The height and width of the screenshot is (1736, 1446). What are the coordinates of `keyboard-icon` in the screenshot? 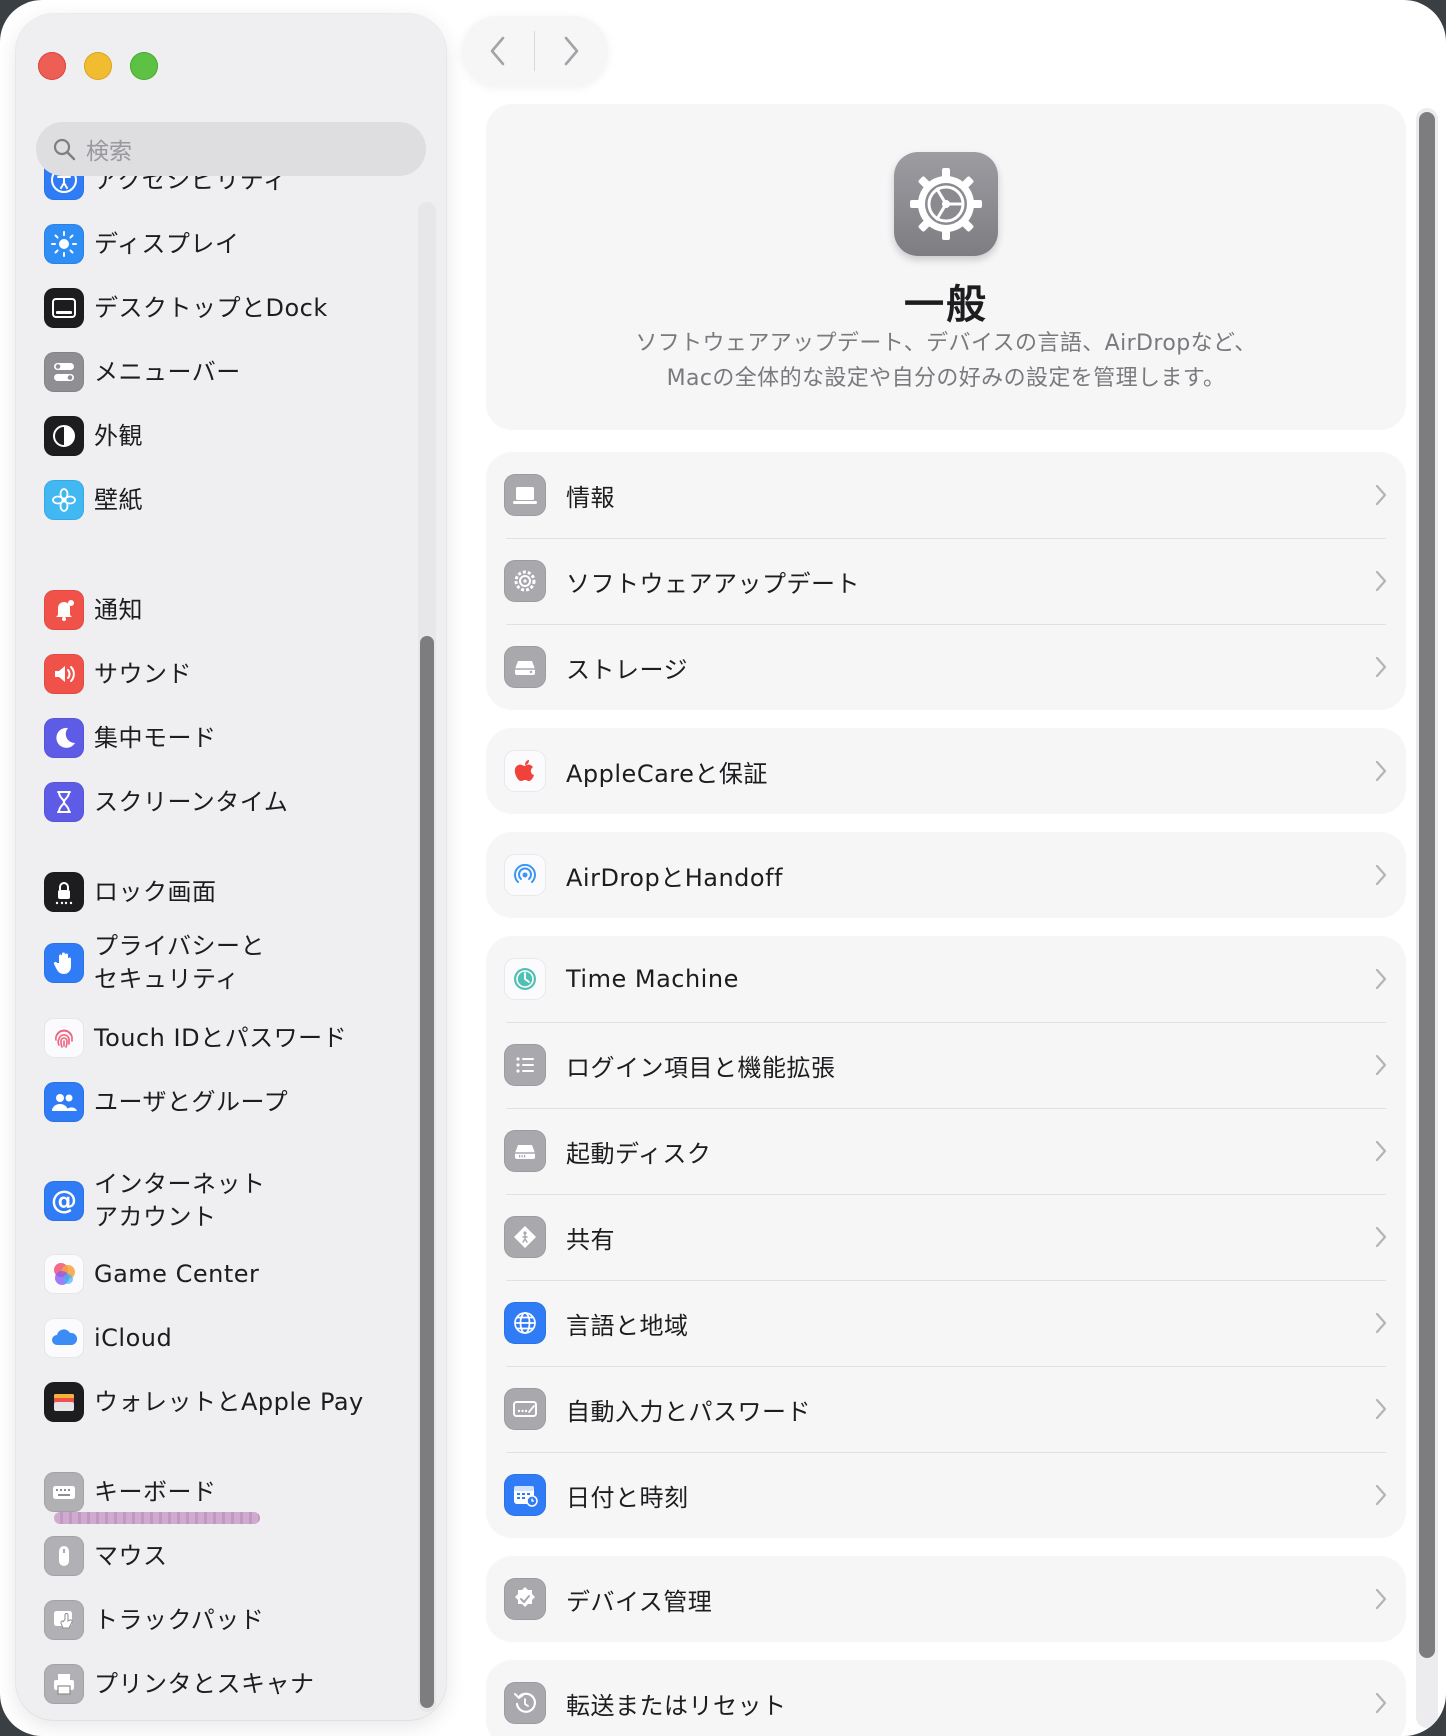 It's located at (64, 1492).